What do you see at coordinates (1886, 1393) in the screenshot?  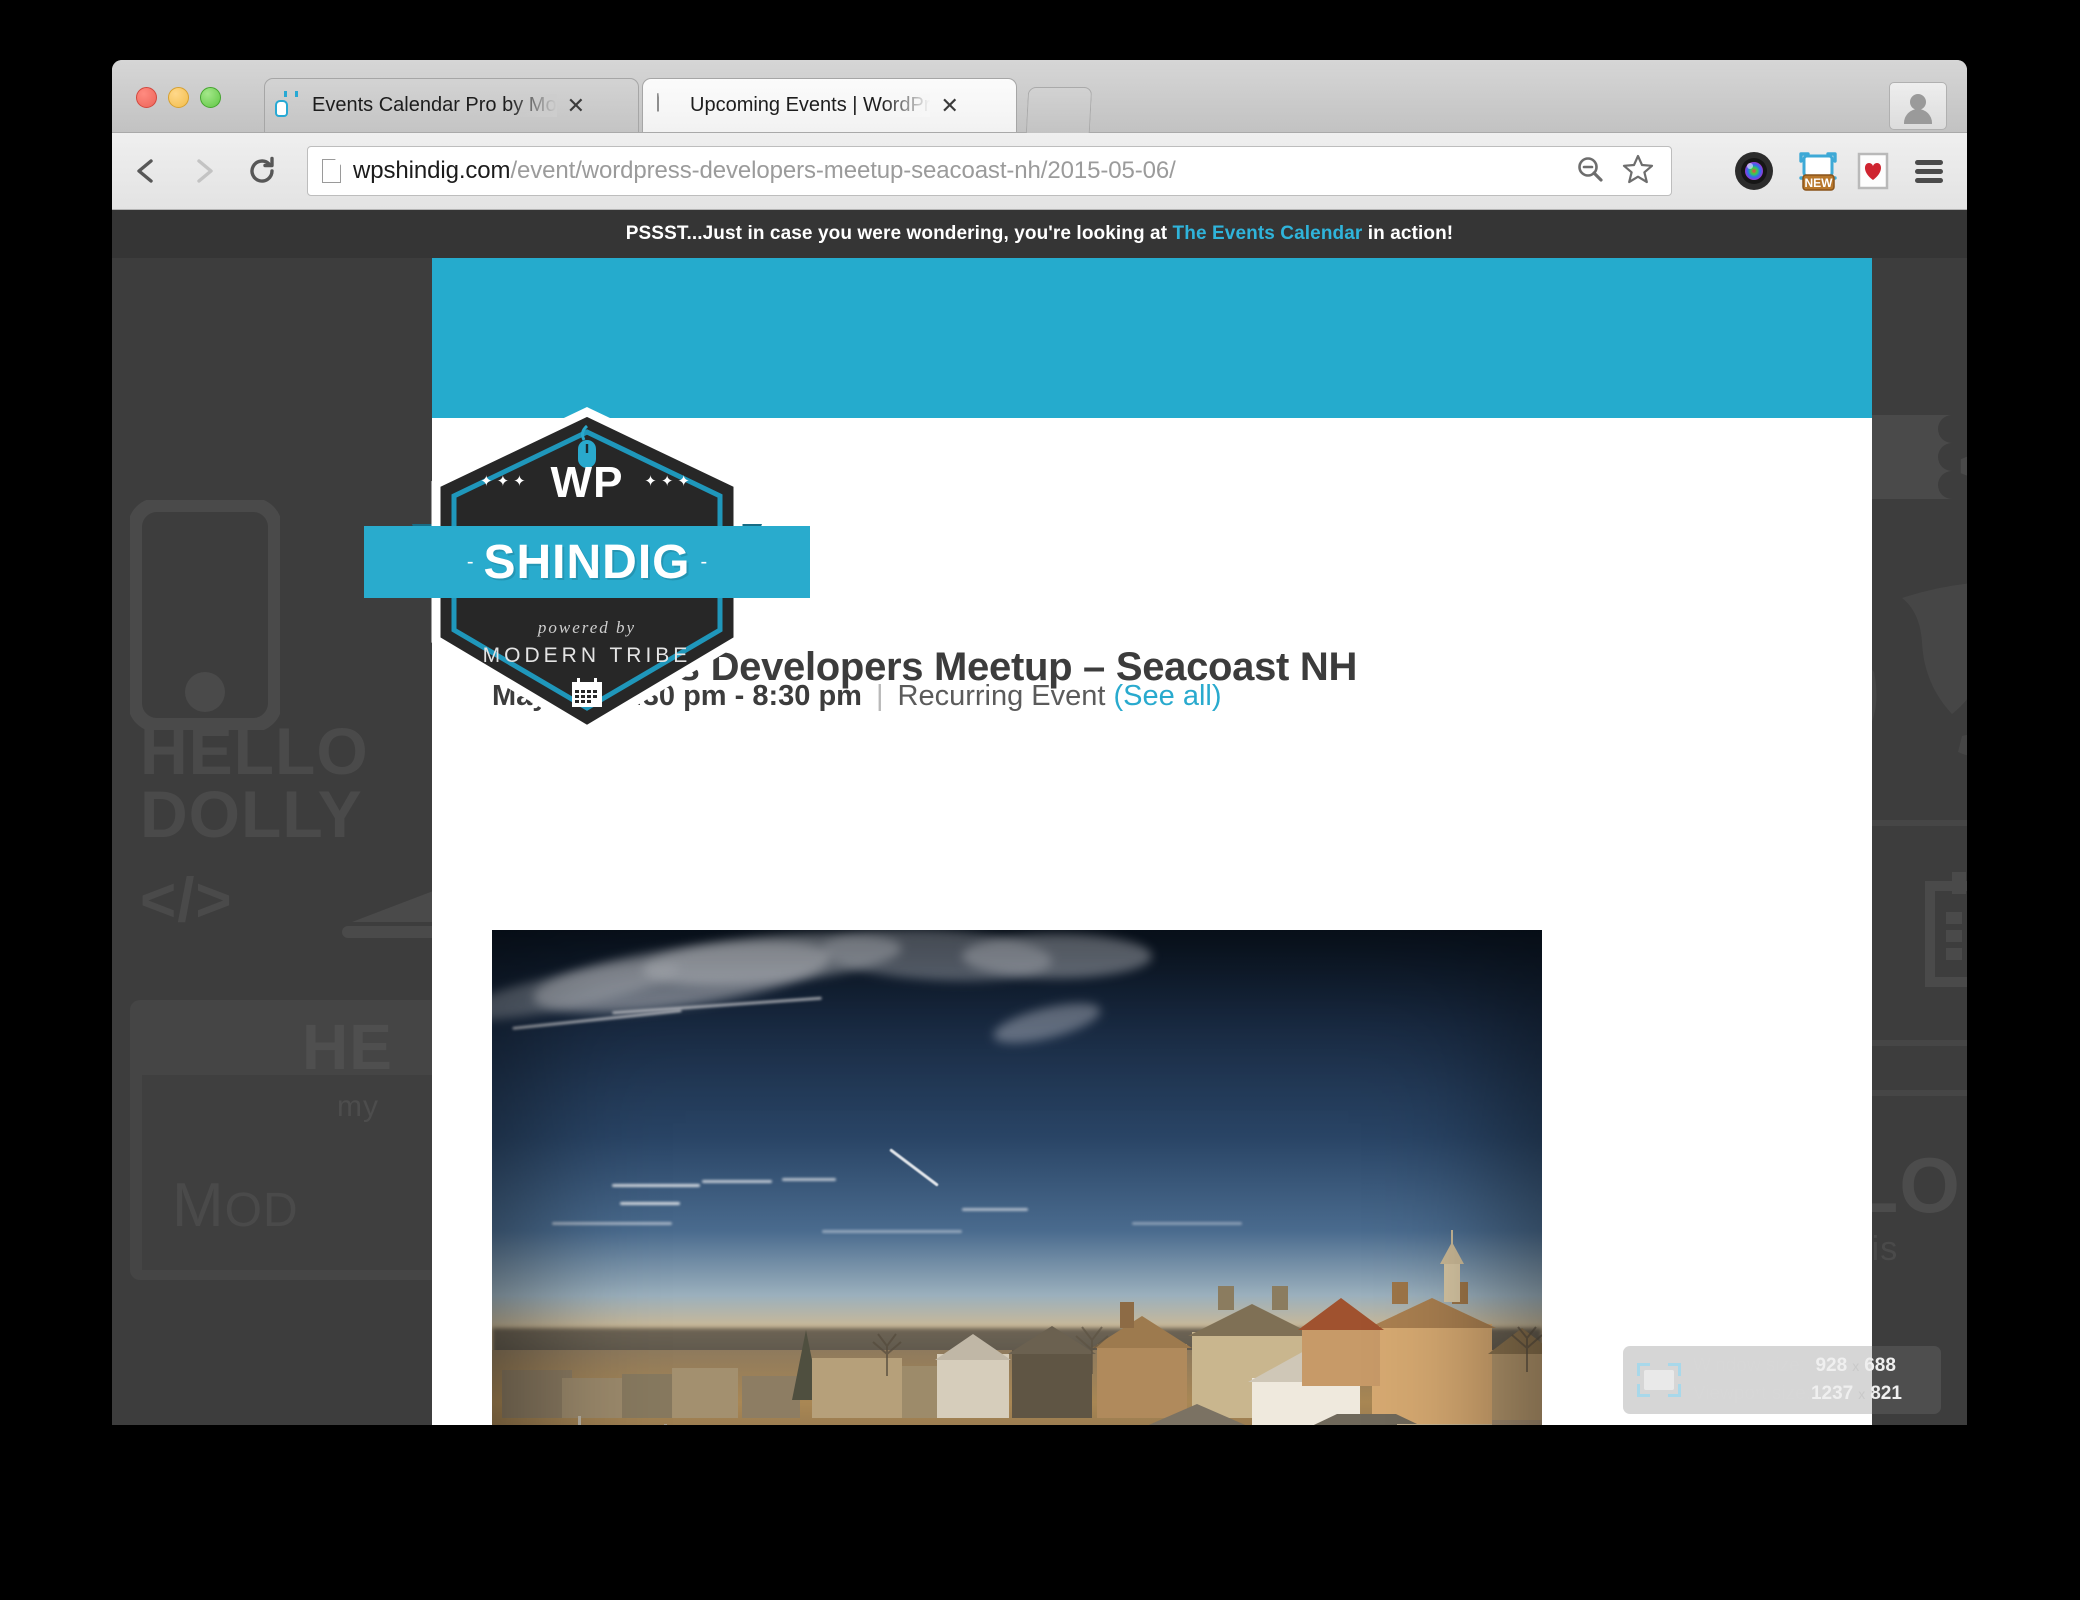 I see `viewport-size-height: 821` at bounding box center [1886, 1393].